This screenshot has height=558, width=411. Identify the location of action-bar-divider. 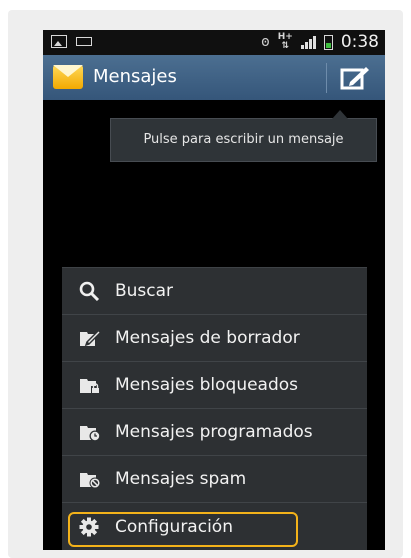
(326, 78).